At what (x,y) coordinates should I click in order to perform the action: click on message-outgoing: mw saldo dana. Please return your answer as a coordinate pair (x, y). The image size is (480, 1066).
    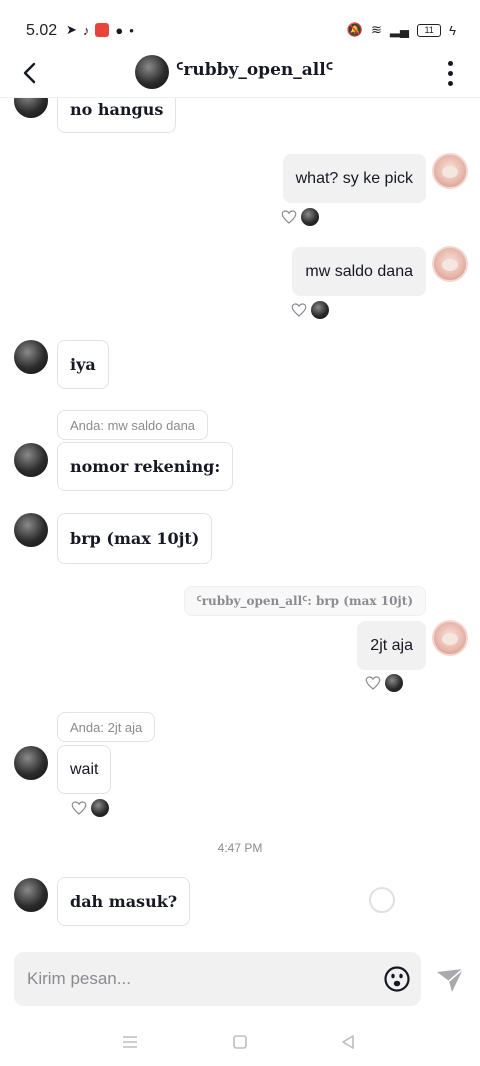
    Looking at the image, I should click on (359, 271).